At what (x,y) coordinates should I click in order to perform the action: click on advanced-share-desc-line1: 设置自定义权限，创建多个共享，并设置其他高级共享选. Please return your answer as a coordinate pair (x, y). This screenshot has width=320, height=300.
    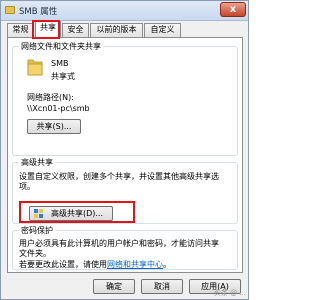
    Looking at the image, I should click on (119, 176).